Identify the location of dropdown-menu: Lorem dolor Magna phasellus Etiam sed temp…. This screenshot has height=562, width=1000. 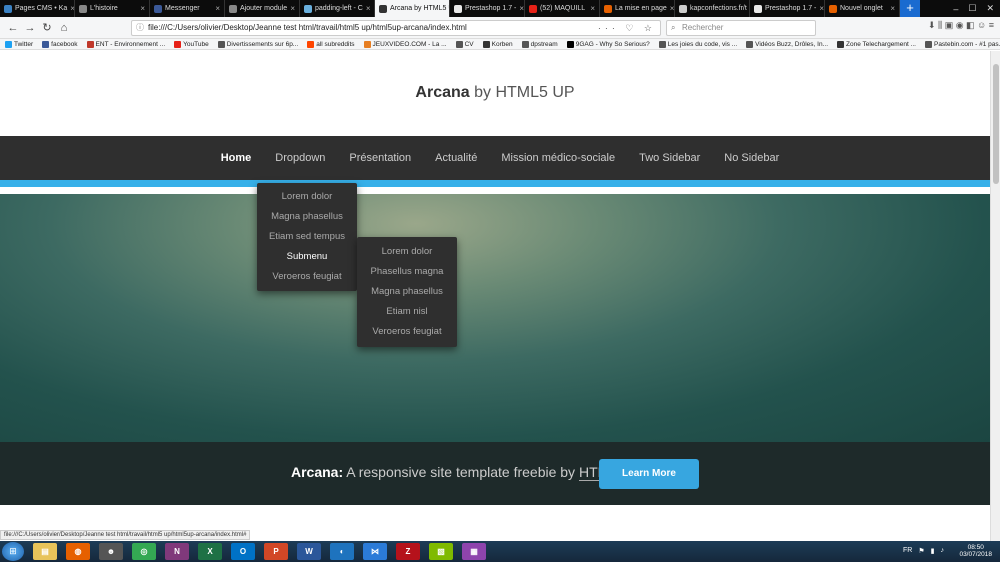
(307, 237).